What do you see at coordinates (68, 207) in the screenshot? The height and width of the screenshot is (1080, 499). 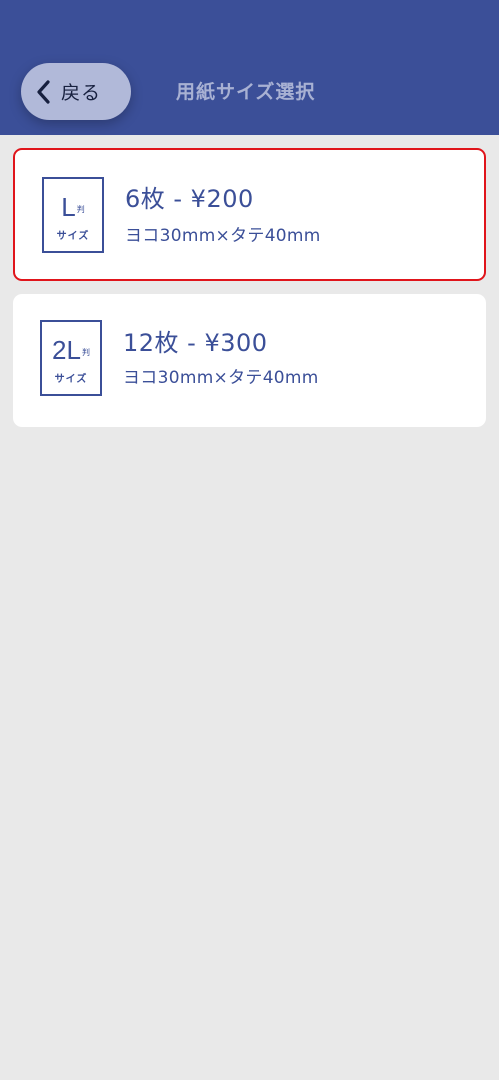 I see `size-icon-letter: L` at bounding box center [68, 207].